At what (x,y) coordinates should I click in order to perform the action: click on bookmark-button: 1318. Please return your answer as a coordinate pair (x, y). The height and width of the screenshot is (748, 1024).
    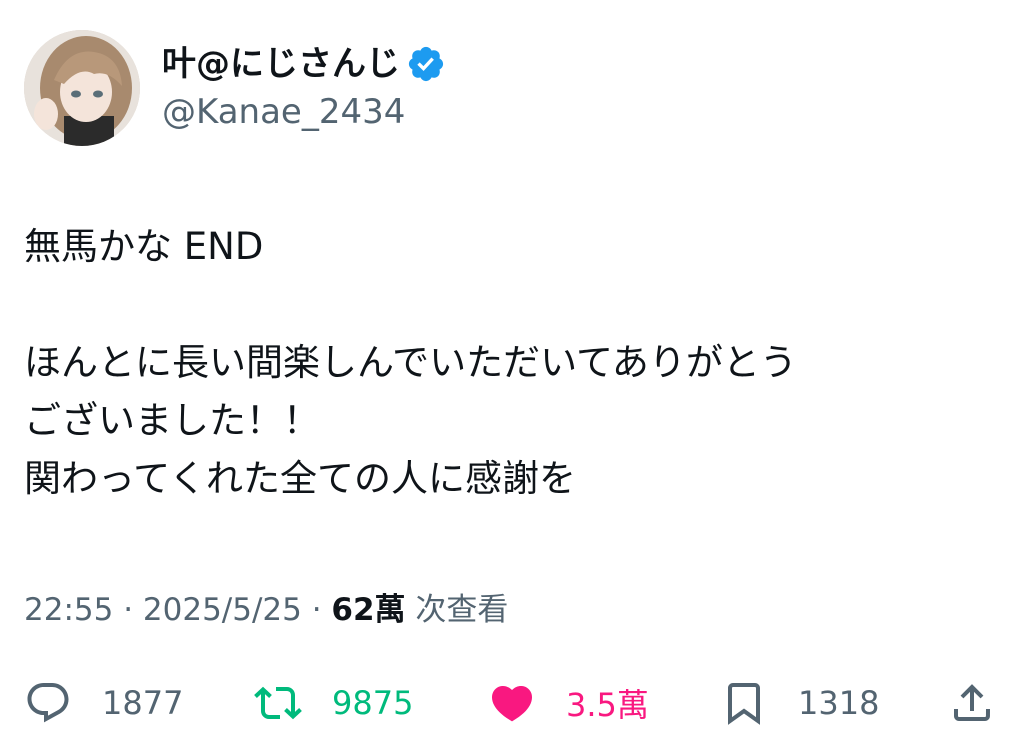
    Looking at the image, I should click on (799, 703).